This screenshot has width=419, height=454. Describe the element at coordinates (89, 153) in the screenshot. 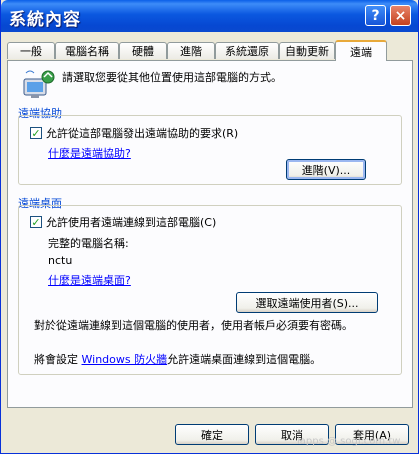

I see `what-is-remote-assistance-link: 什麼是遠端協助?` at that location.